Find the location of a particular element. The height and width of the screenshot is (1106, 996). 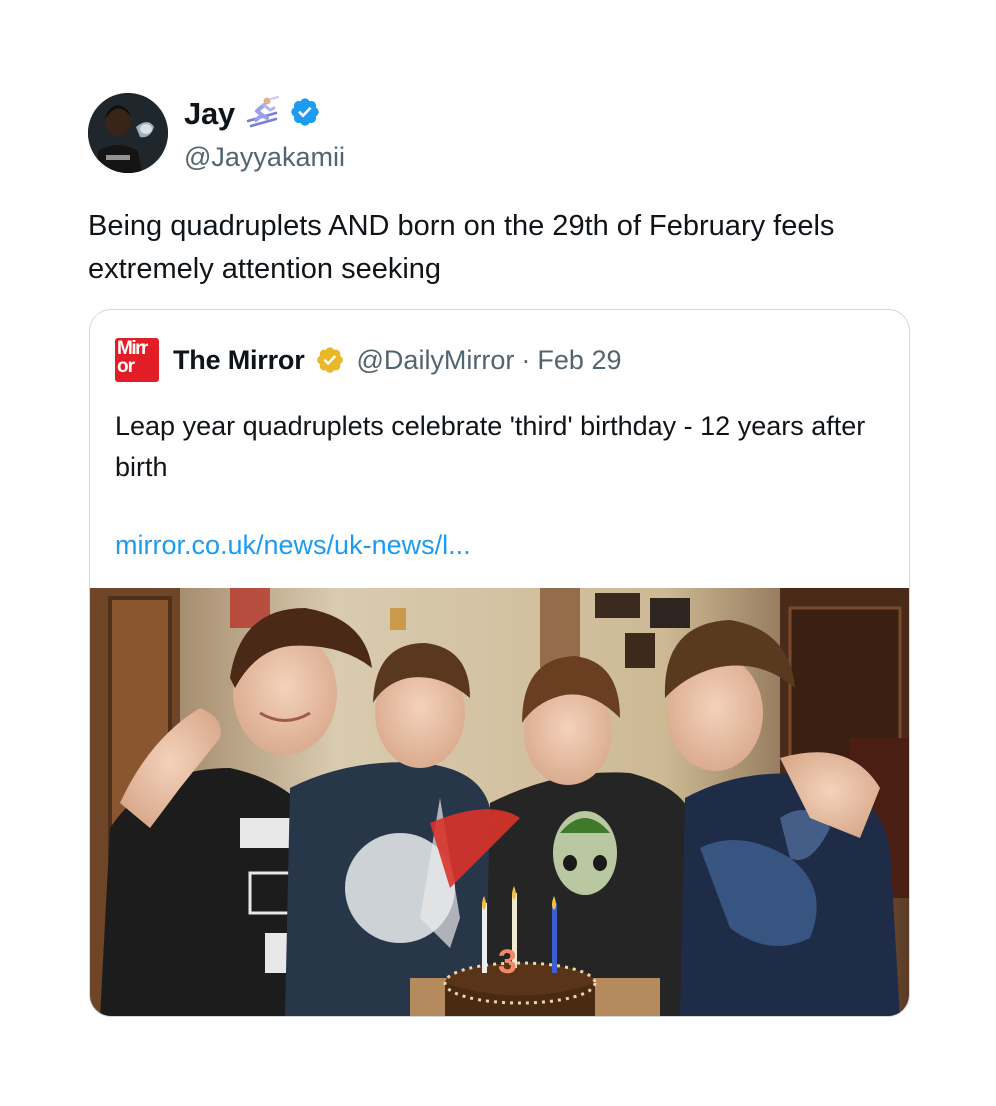

author-avatar is located at coordinates (128, 133).